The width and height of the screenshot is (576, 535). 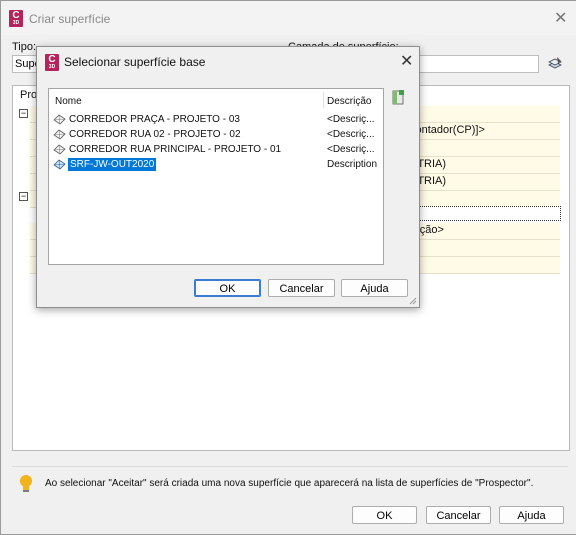 I want to click on type-label: Tipo:, so click(x=24, y=47).